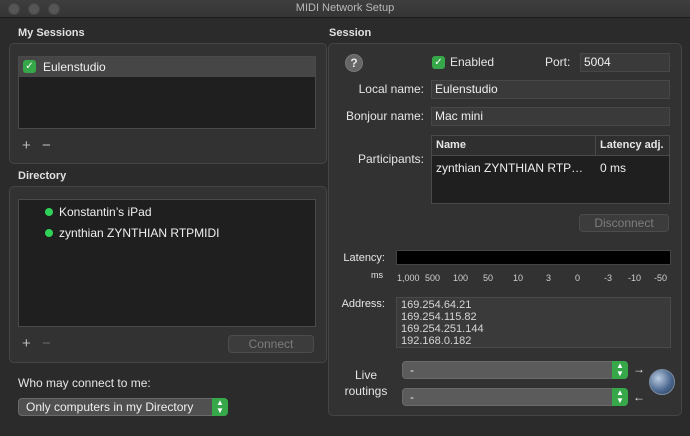  I want to click on participants-column-name: Name, so click(514, 146).